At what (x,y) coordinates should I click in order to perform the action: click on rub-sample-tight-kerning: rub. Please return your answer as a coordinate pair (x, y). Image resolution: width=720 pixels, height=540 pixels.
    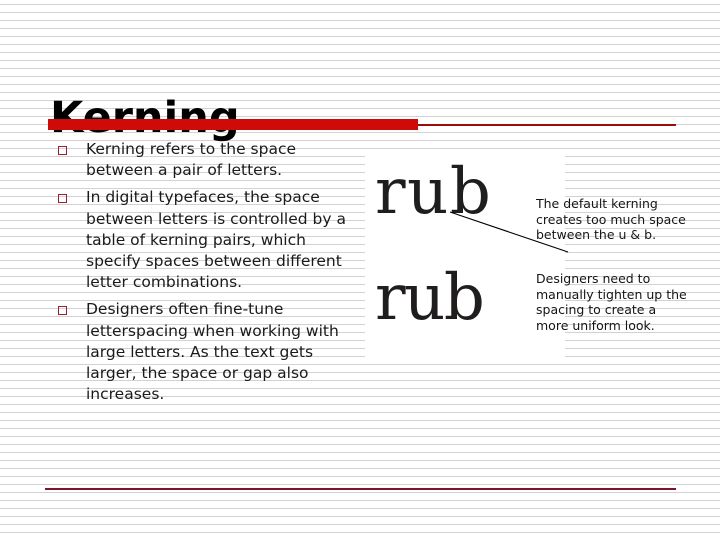
    Looking at the image, I should click on (430, 298).